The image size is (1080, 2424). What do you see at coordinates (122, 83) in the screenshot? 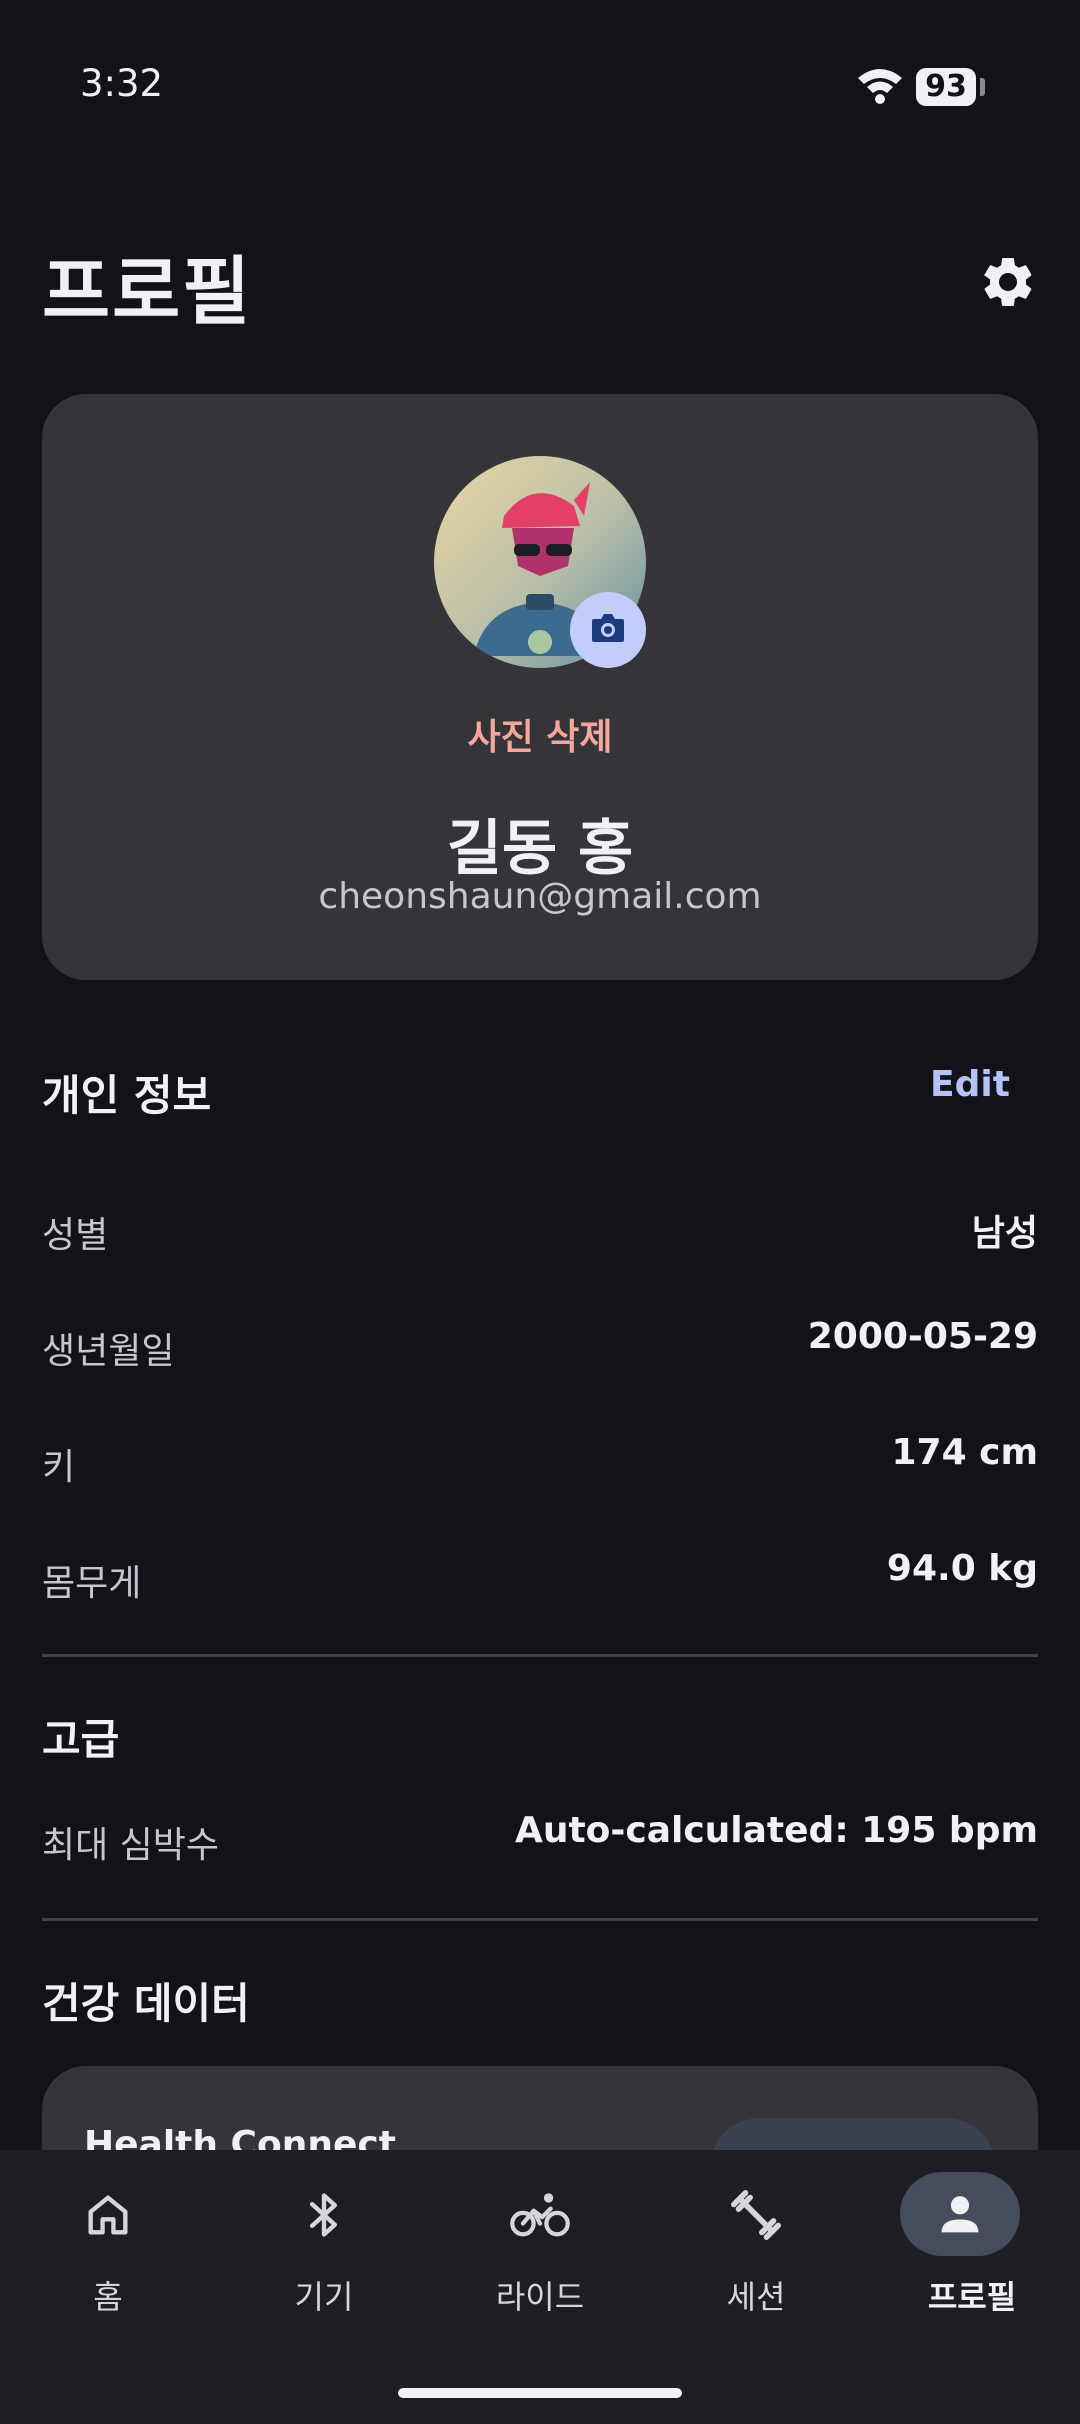
I see `status-time: 3:32` at bounding box center [122, 83].